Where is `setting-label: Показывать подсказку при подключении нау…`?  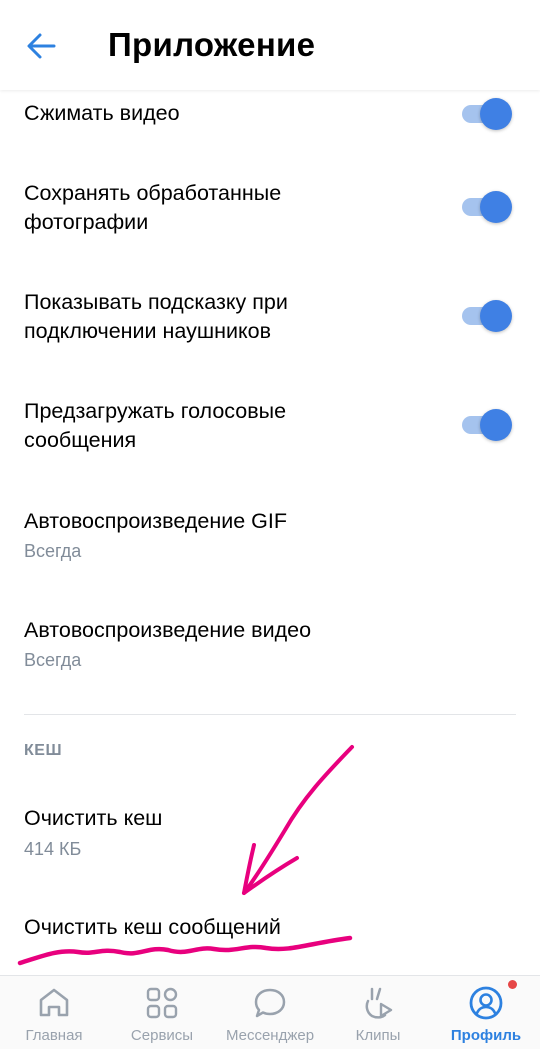 setting-label: Показывать подсказку при подключении нау… is located at coordinates (156, 317).